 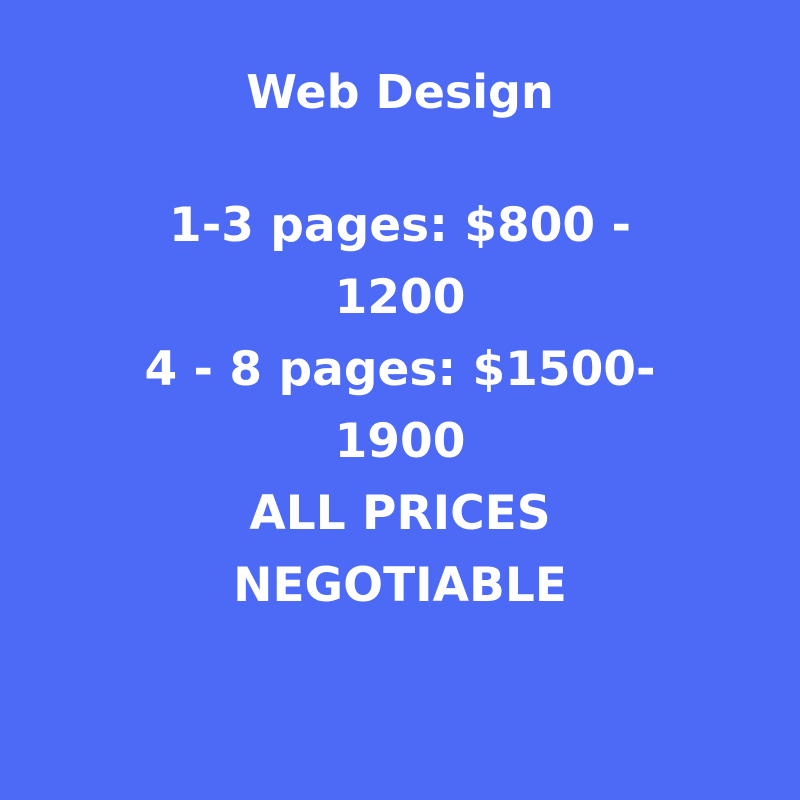 I want to click on price-line-1-3-pages-continued: 1200, so click(x=400, y=297).